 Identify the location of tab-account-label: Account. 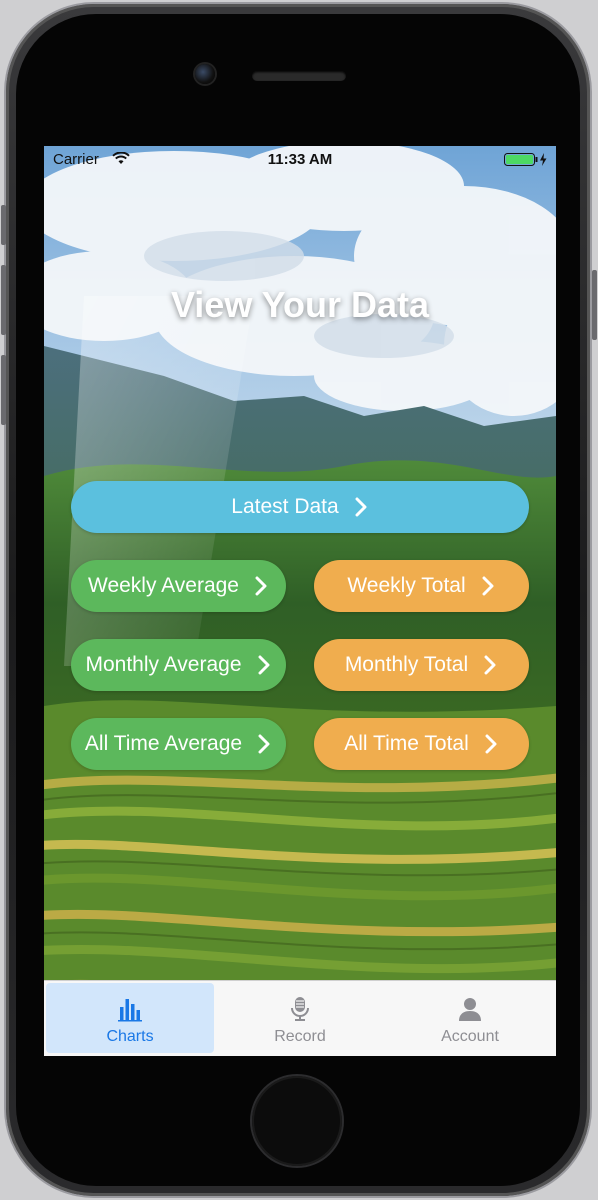
(470, 1036).